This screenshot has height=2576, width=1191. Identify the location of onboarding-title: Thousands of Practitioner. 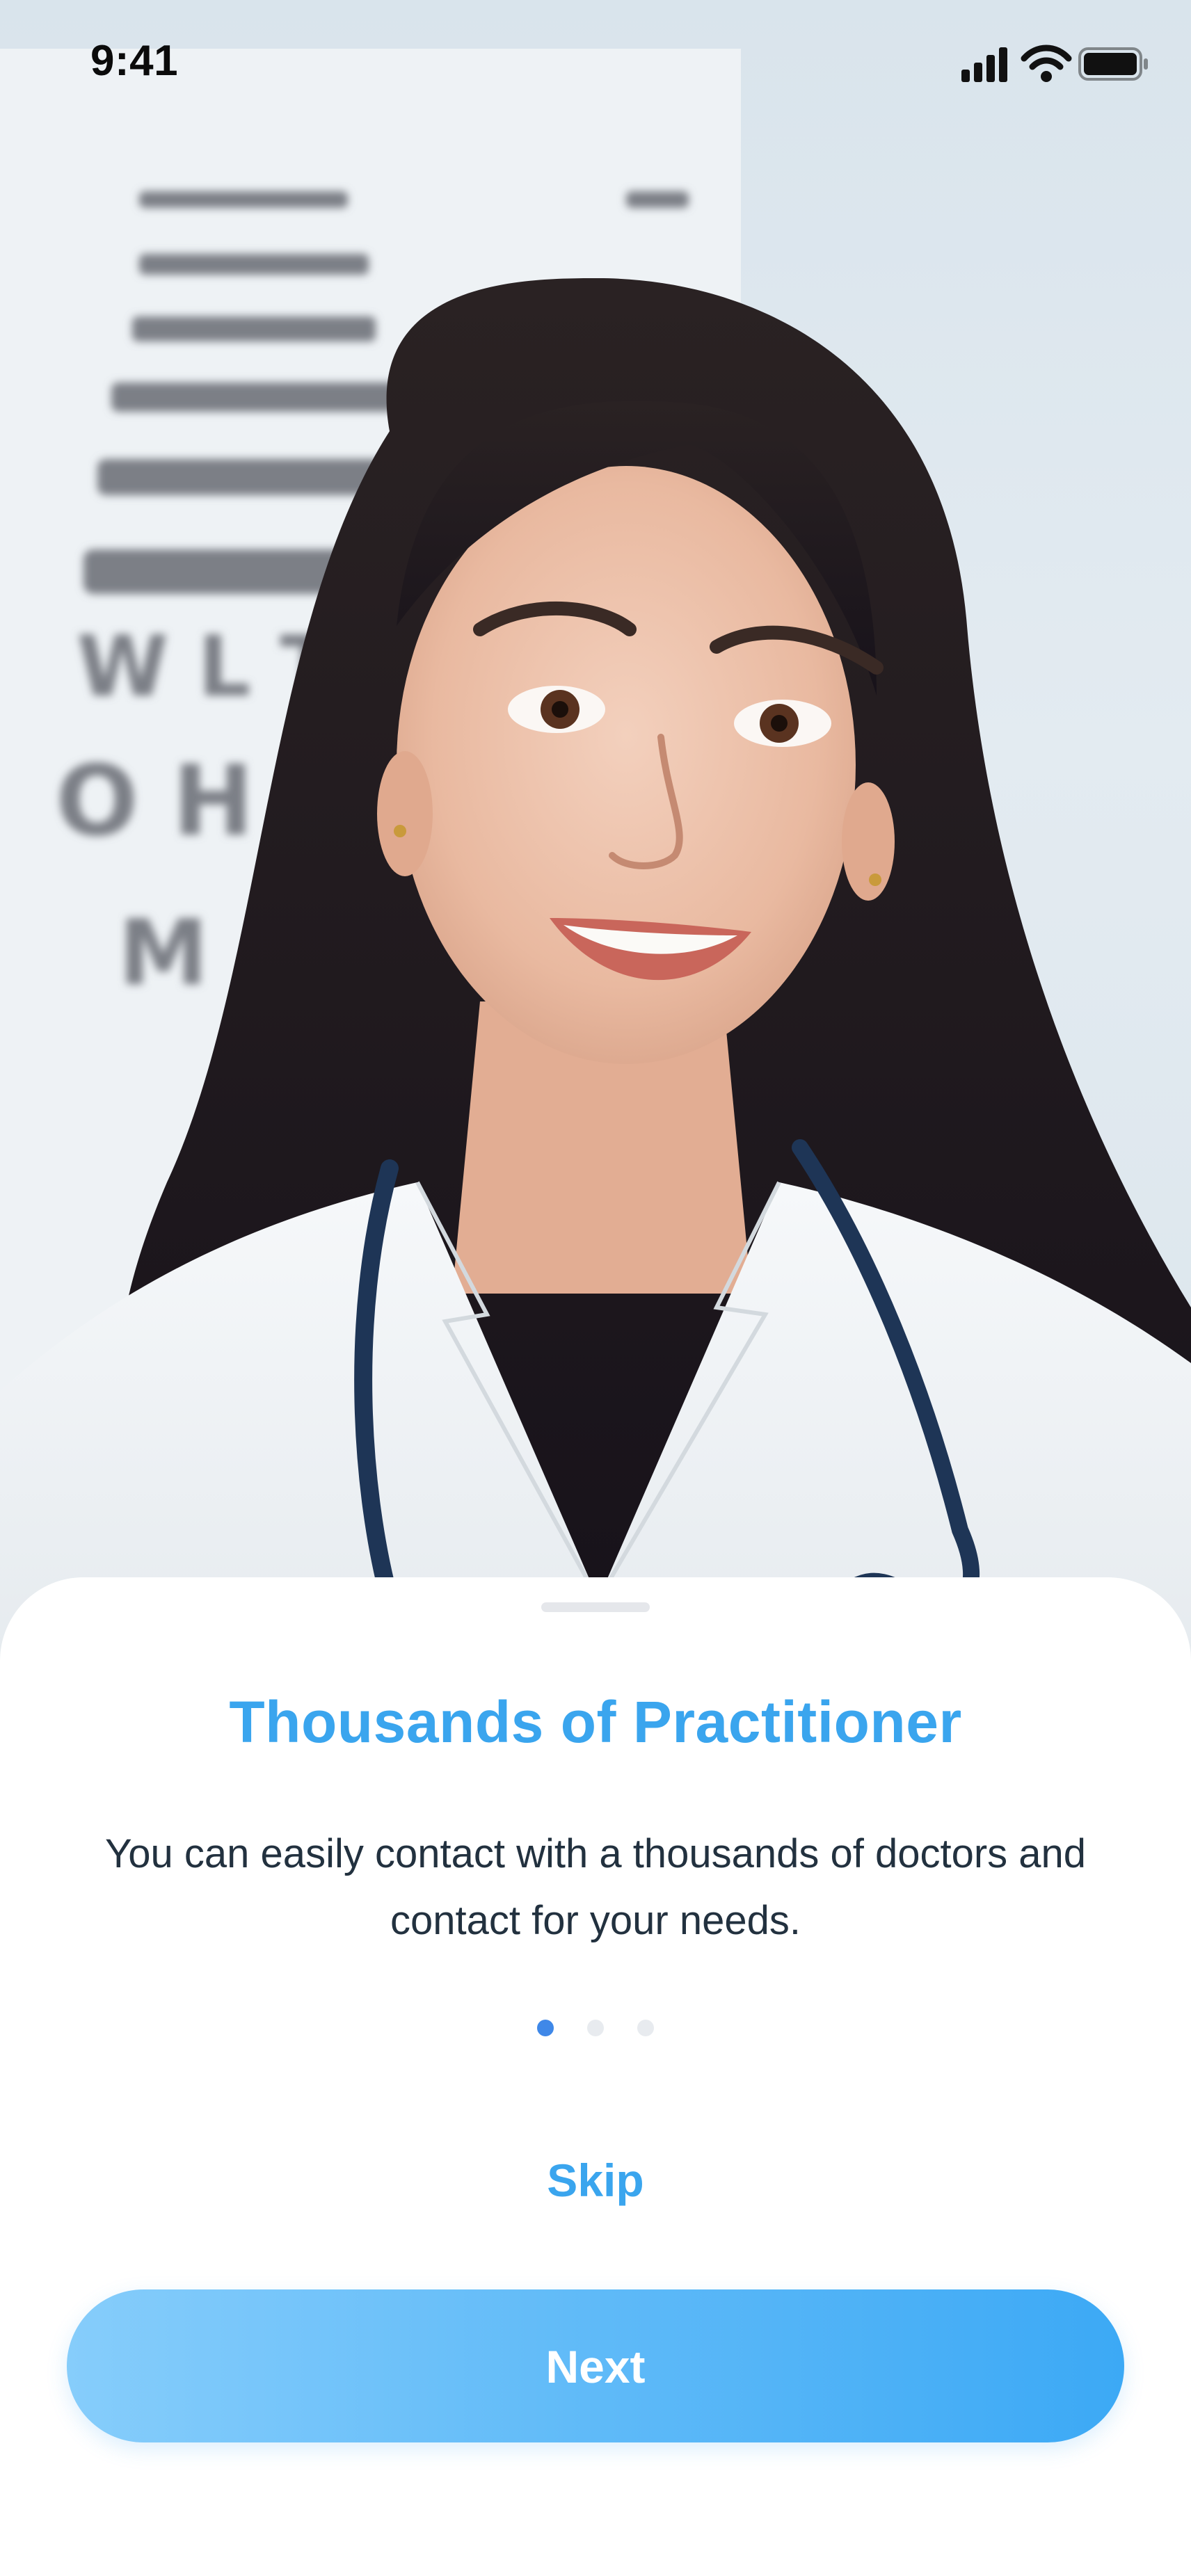
(595, 1722).